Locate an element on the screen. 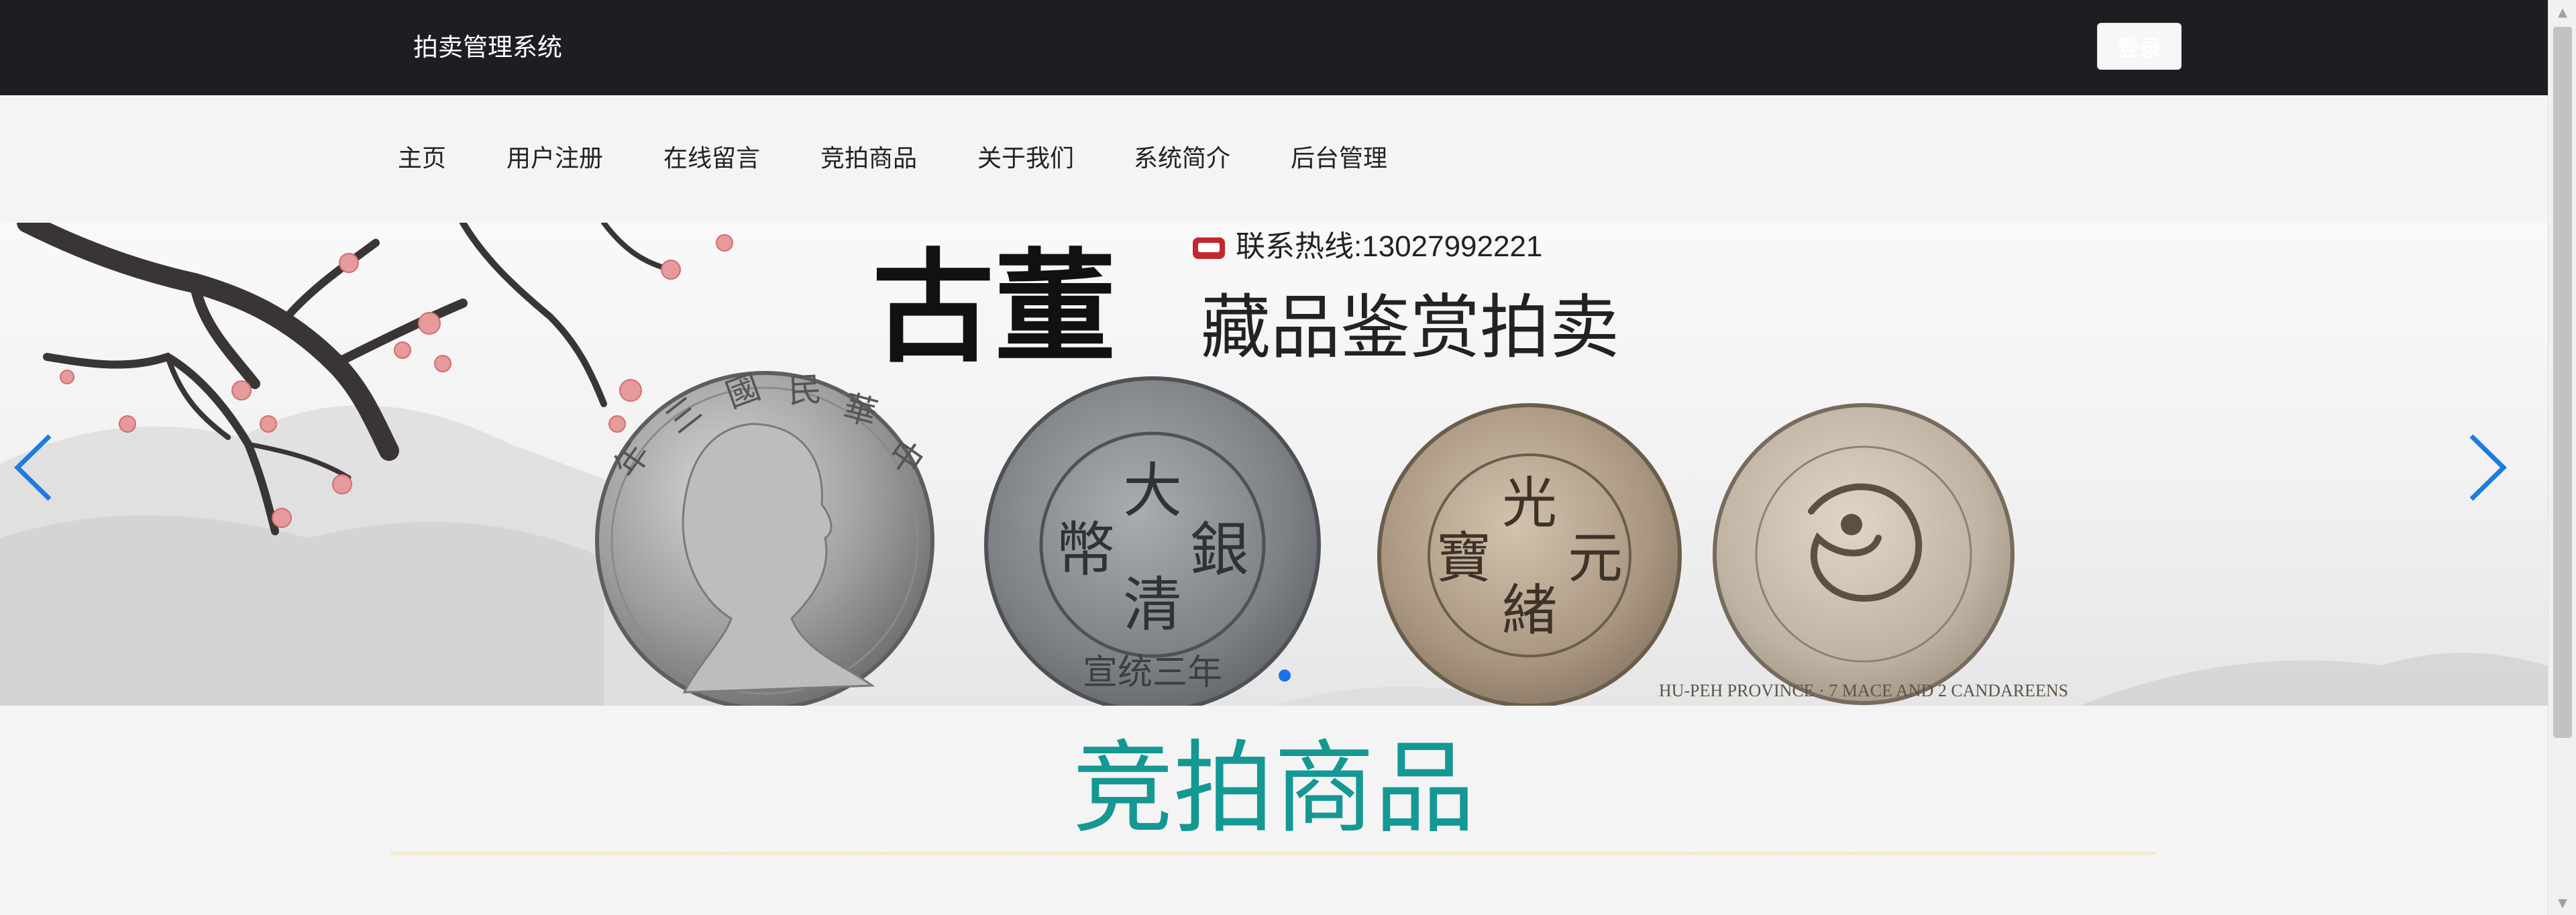 The image size is (2576, 915). coin-3-center-1: 緒 is located at coordinates (1529, 611).